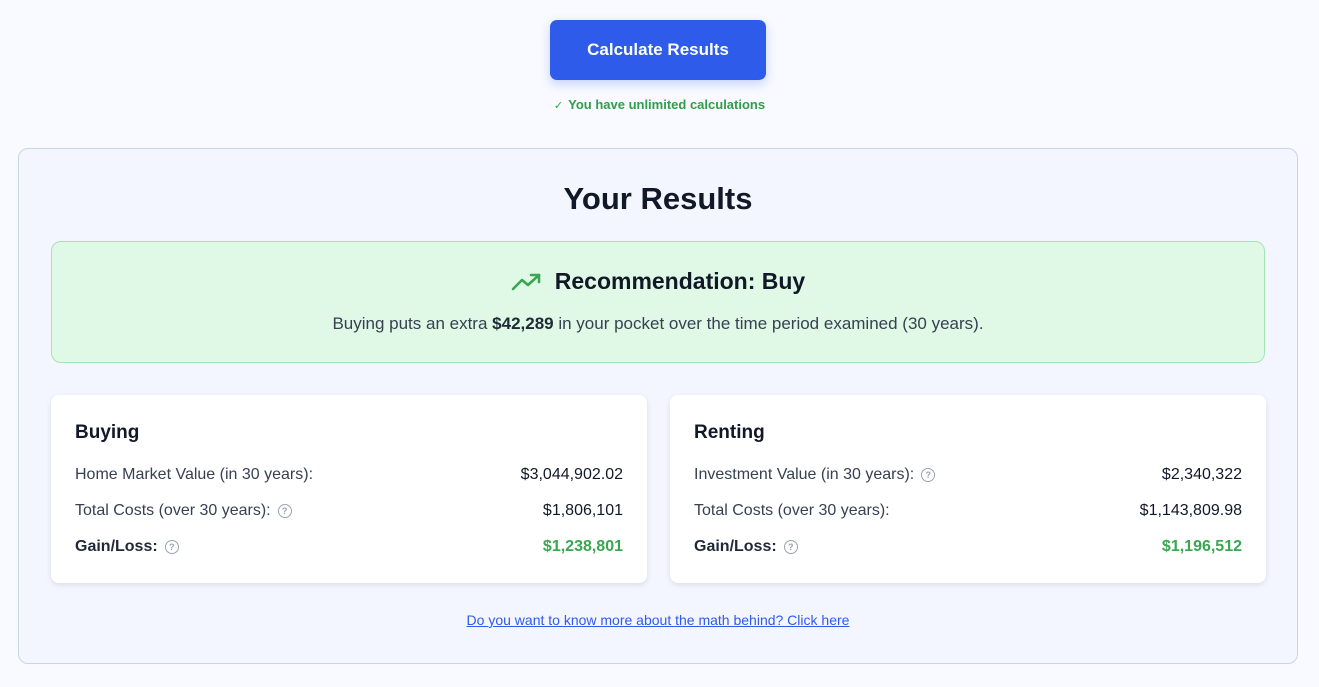 Image resolution: width=1319 pixels, height=687 pixels. I want to click on unlimited-text: You have unlimited calculations, so click(667, 104).